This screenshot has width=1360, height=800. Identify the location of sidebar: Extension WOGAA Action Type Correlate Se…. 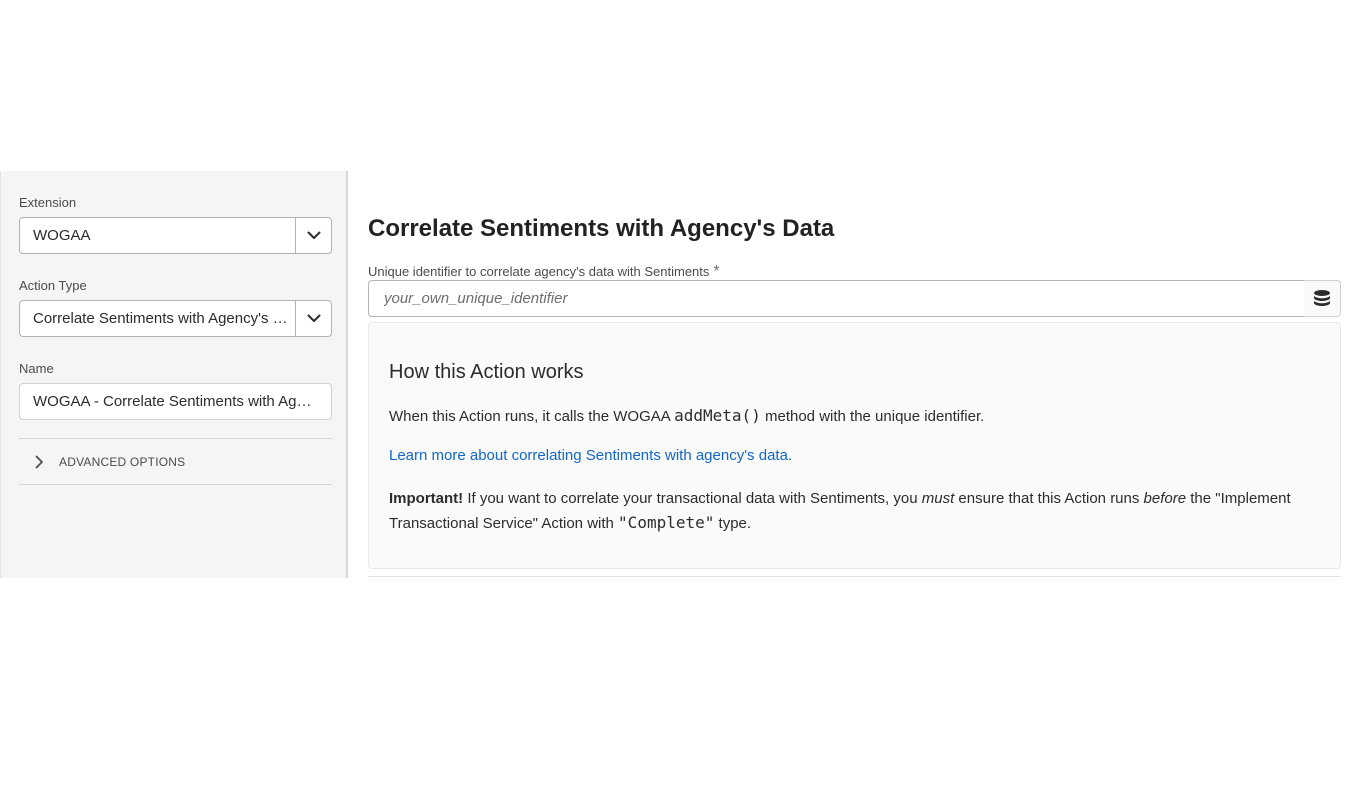
(174, 374).